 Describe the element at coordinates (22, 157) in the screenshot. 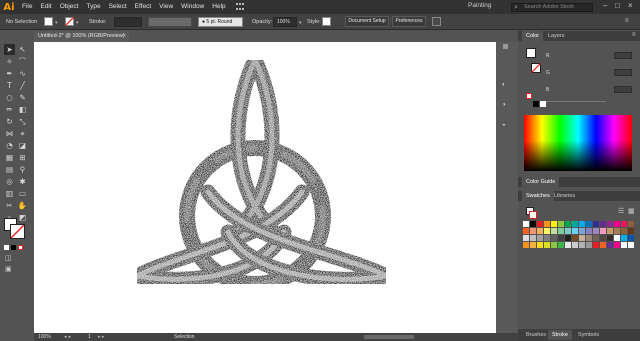

I see `mesh-tool-icon: ⊞` at that location.